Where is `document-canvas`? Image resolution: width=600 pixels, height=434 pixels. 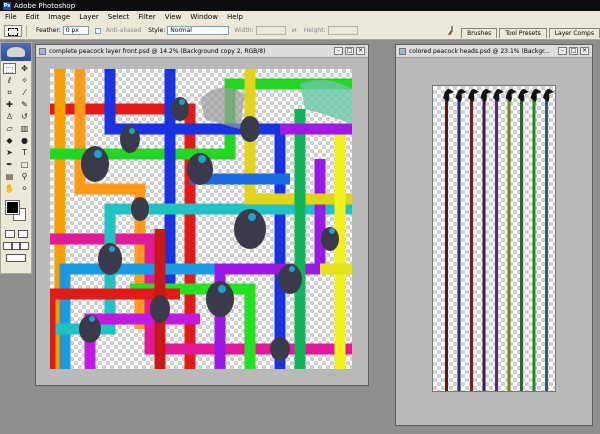 document-canvas is located at coordinates (494, 238).